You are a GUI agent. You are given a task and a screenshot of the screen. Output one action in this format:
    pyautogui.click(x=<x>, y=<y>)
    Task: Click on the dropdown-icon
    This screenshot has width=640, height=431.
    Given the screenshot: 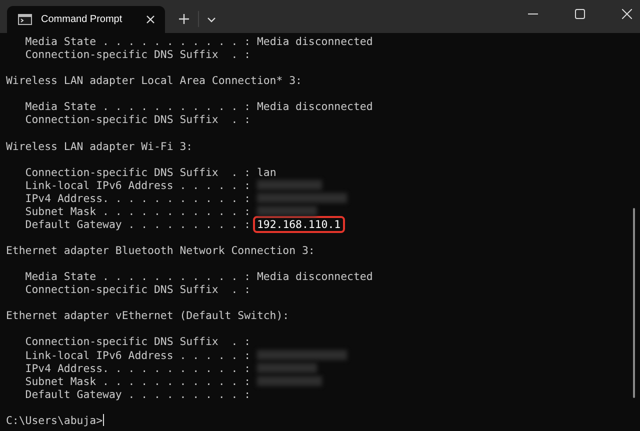 What is the action you would take?
    pyautogui.click(x=211, y=20)
    